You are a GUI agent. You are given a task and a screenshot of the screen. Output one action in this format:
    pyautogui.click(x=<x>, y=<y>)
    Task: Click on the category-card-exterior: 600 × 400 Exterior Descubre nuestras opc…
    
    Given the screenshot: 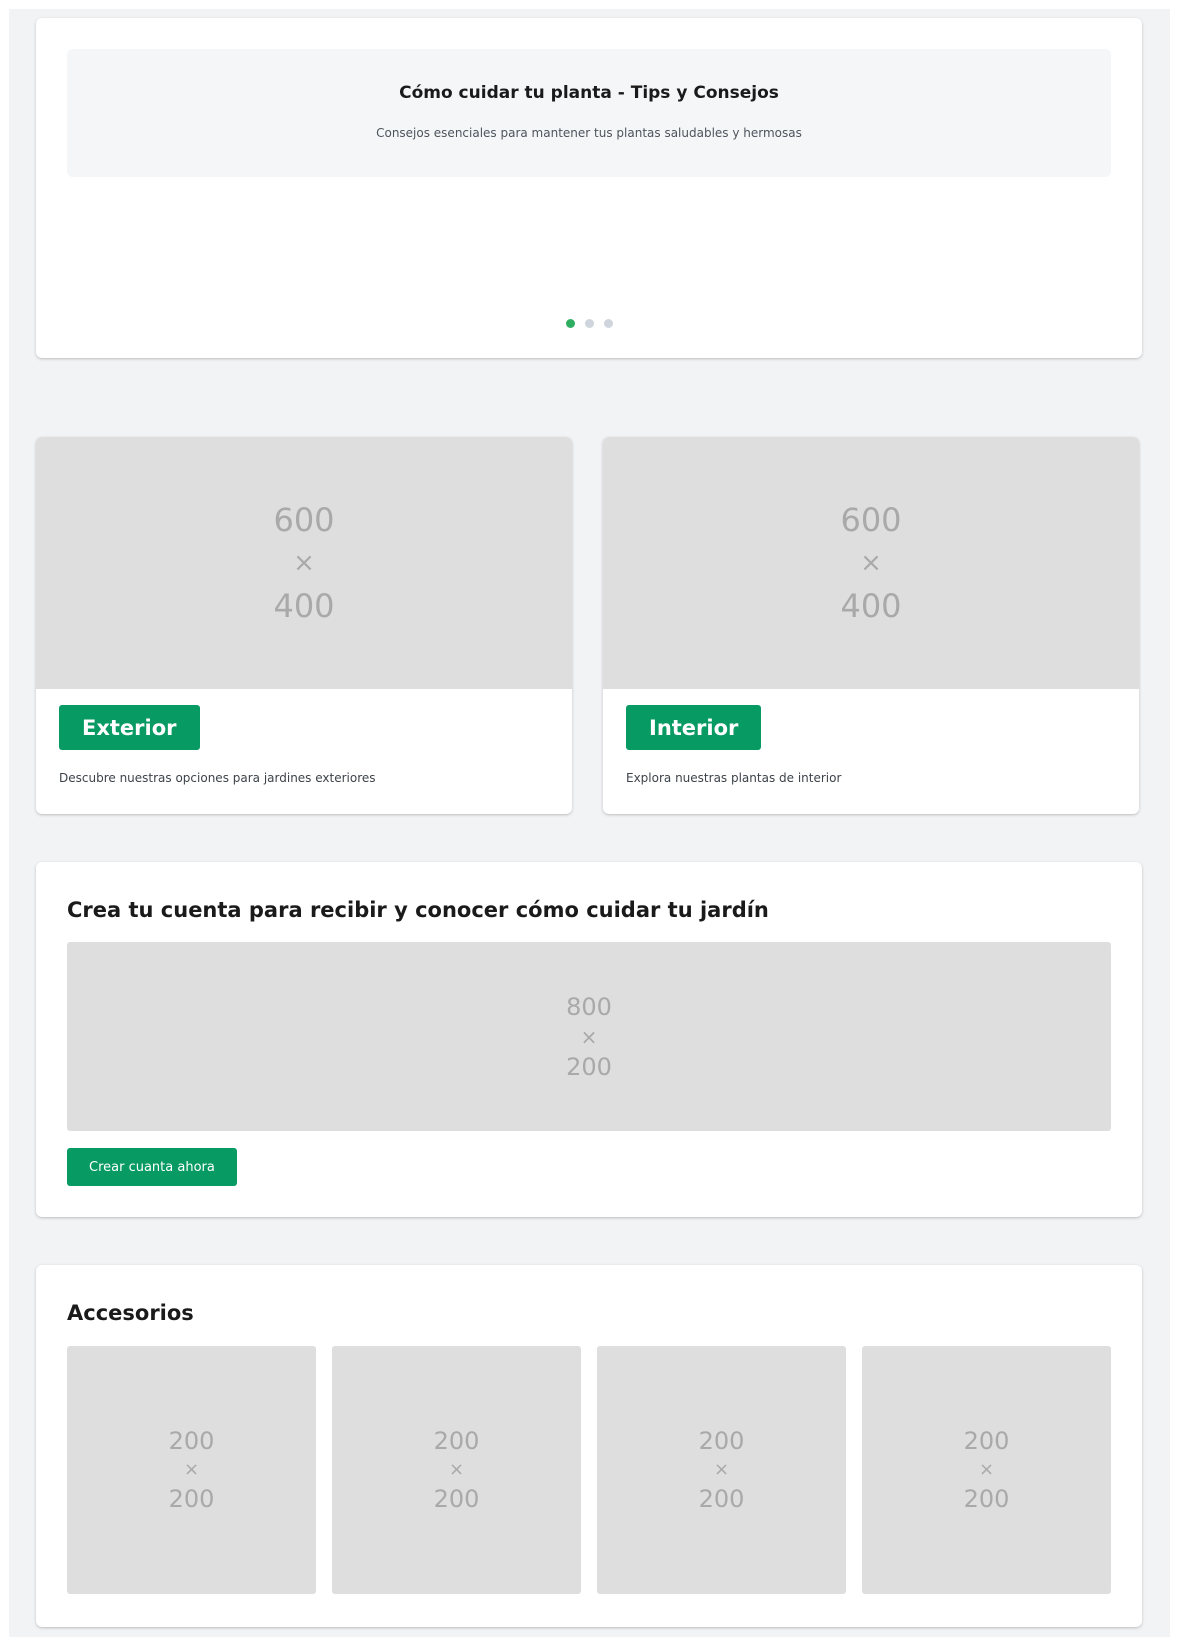 What is the action you would take?
    pyautogui.click(x=304, y=625)
    